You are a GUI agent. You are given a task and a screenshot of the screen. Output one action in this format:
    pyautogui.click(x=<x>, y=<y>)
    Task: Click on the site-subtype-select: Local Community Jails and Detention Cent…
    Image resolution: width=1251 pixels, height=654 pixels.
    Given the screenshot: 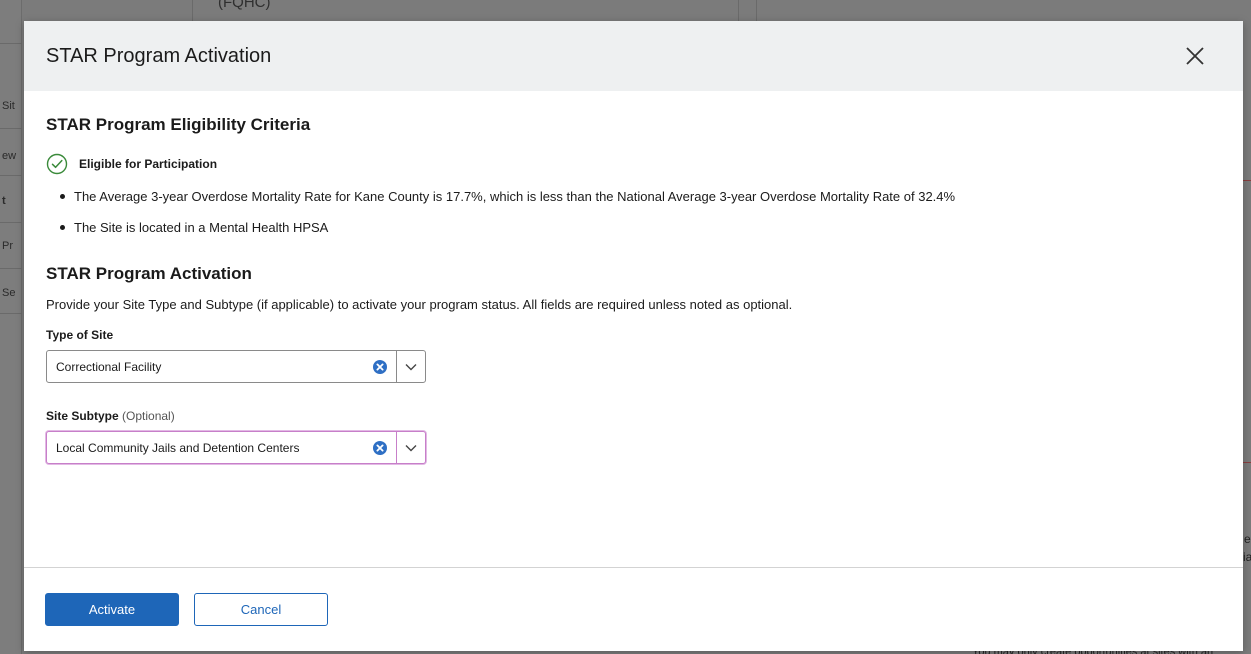 What is the action you would take?
    pyautogui.click(x=236, y=447)
    